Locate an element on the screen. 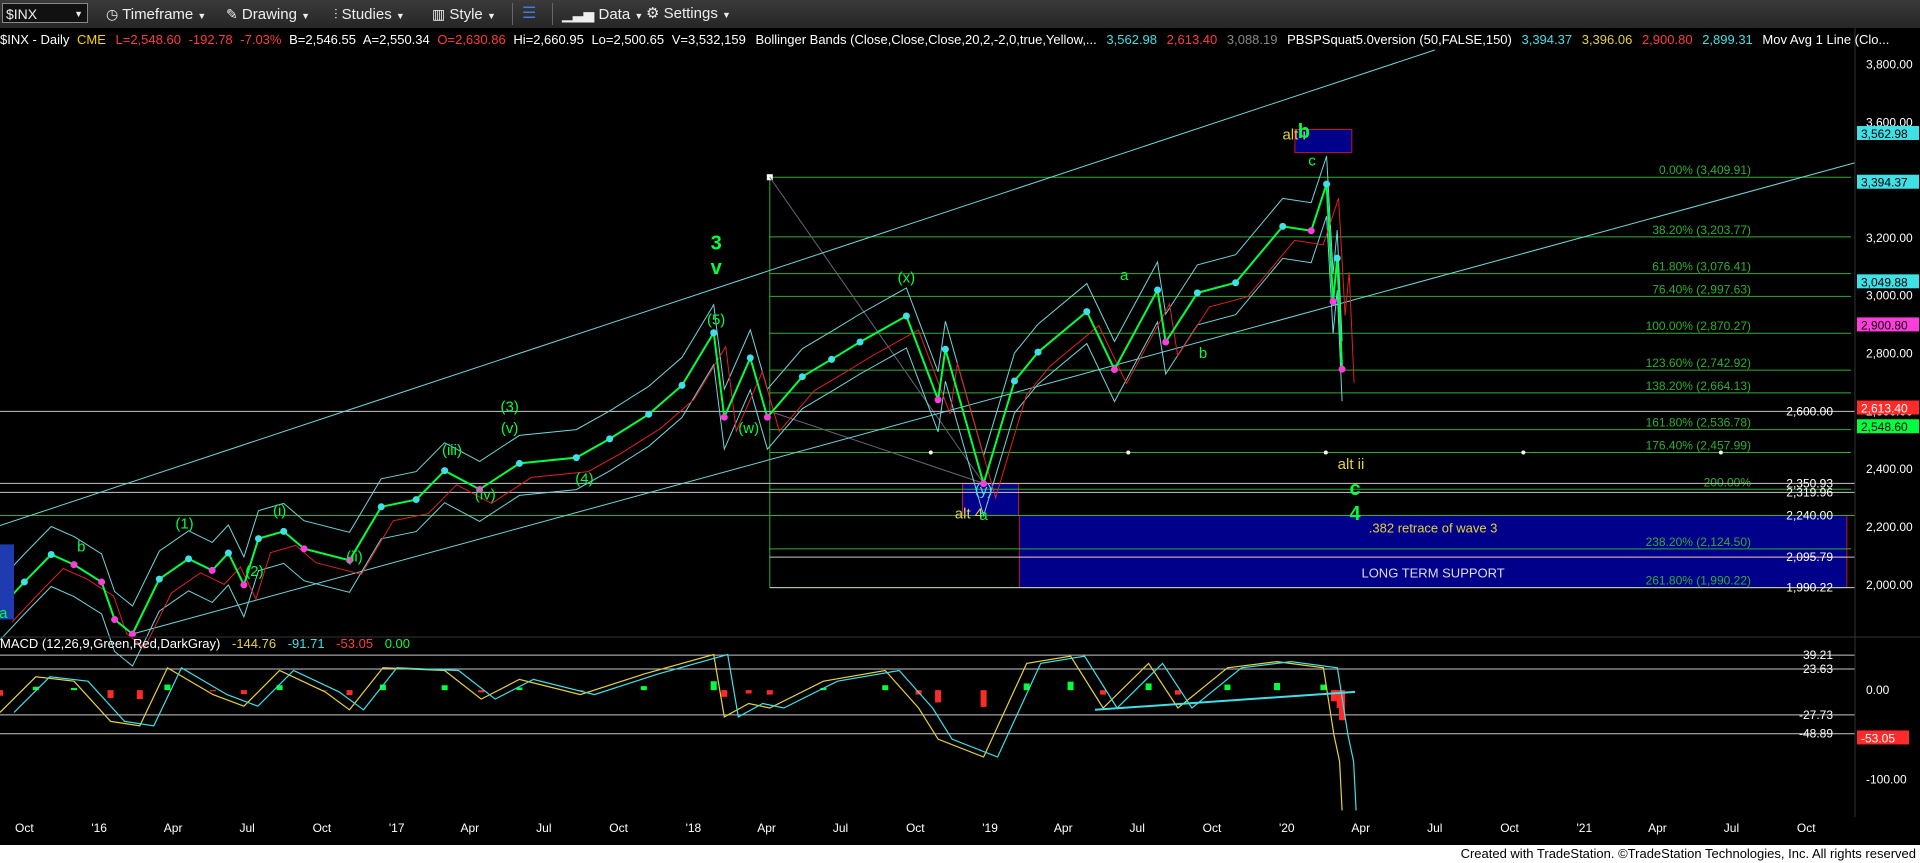 Image resolution: width=1920 pixels, height=863 pixels. studies-label: Studies is located at coordinates (366, 14).